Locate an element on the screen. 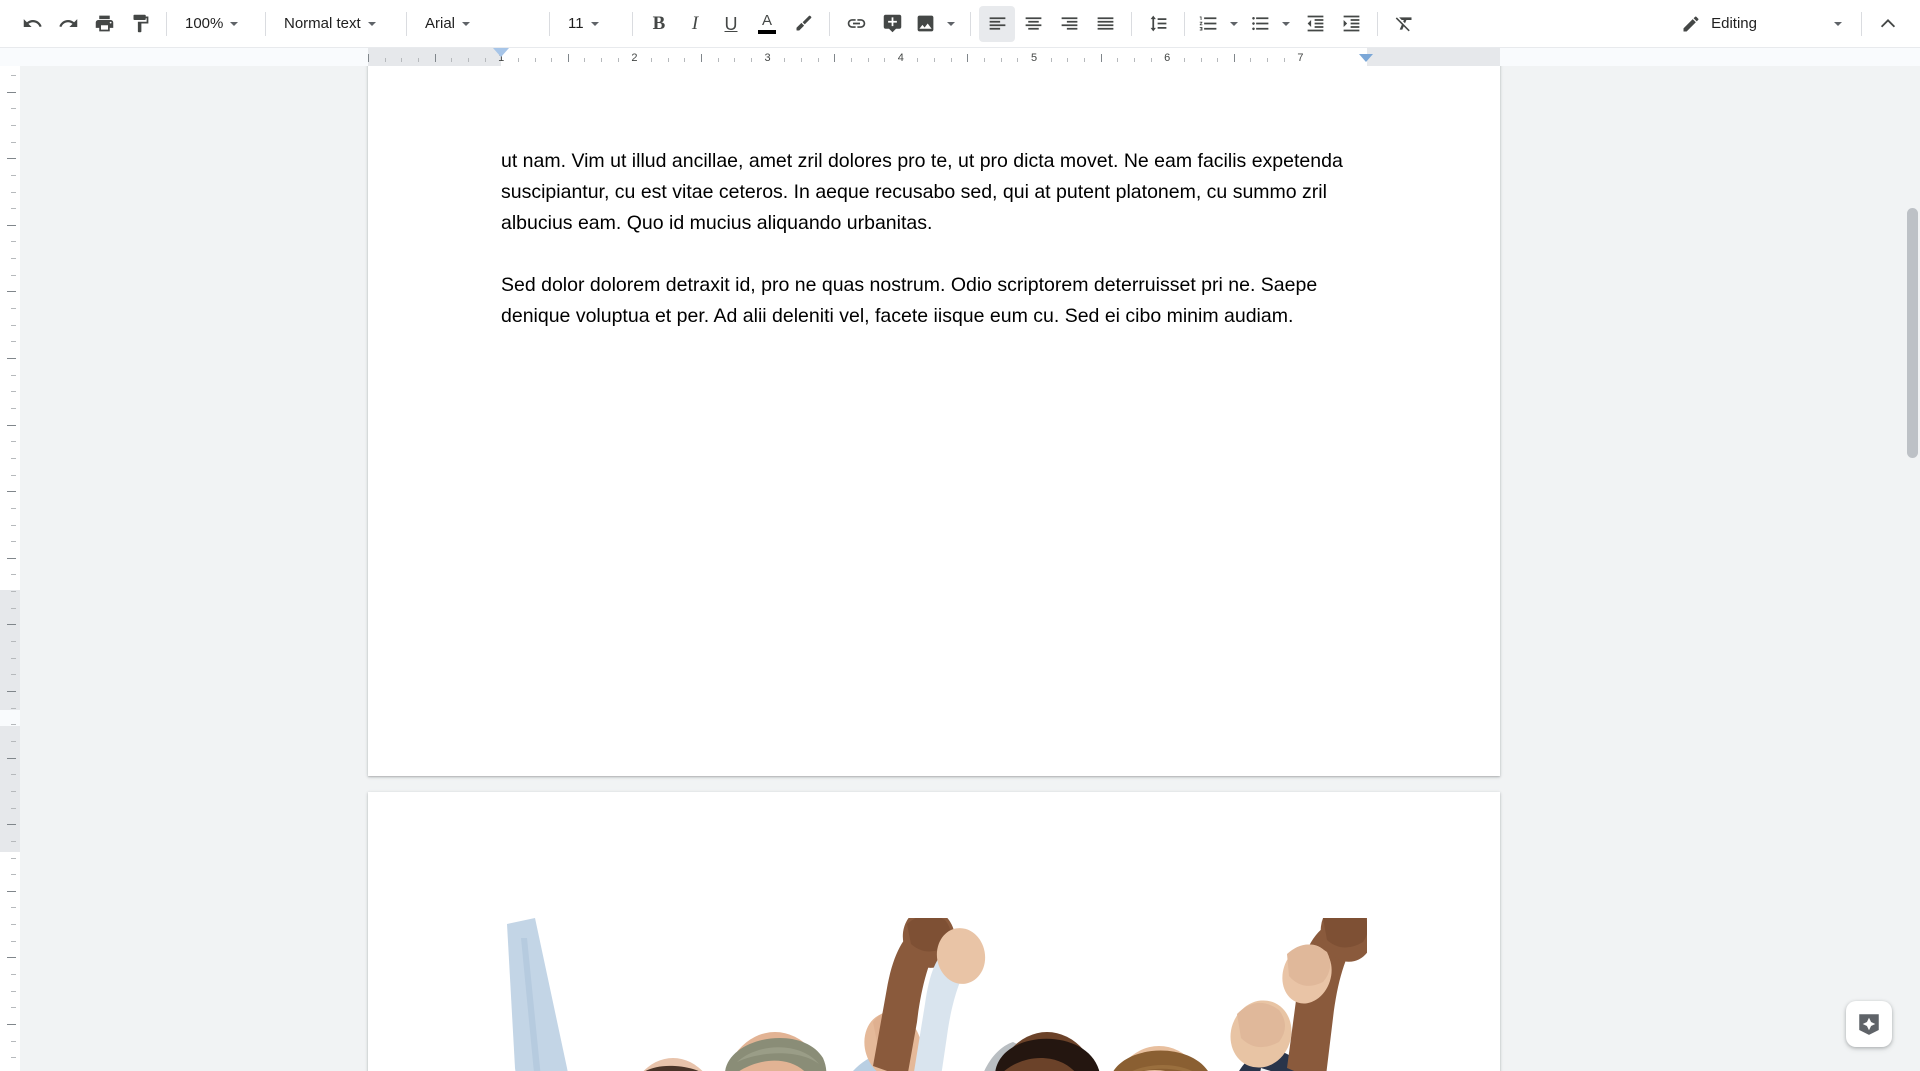 The image size is (1920, 1071). collapse-menus-button is located at coordinates (1888, 24).